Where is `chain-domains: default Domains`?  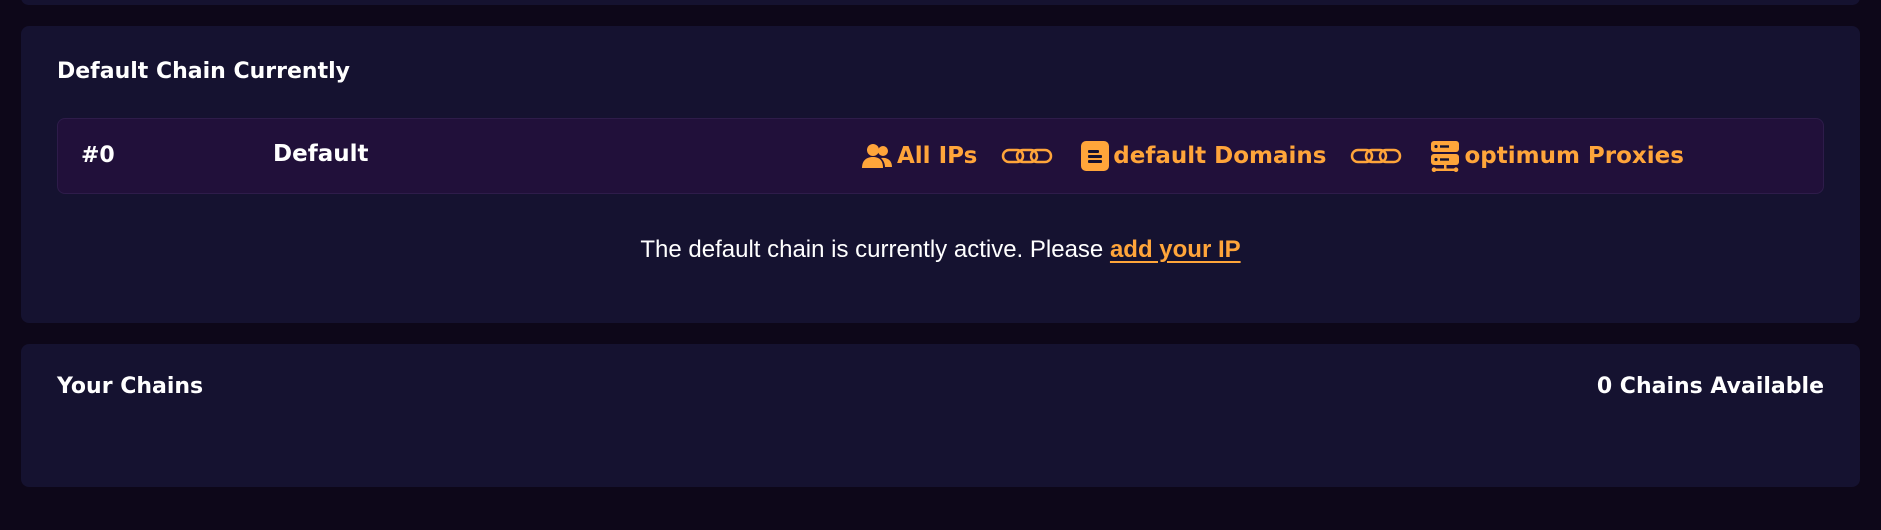
chain-domains: default Domains is located at coordinates (1203, 156).